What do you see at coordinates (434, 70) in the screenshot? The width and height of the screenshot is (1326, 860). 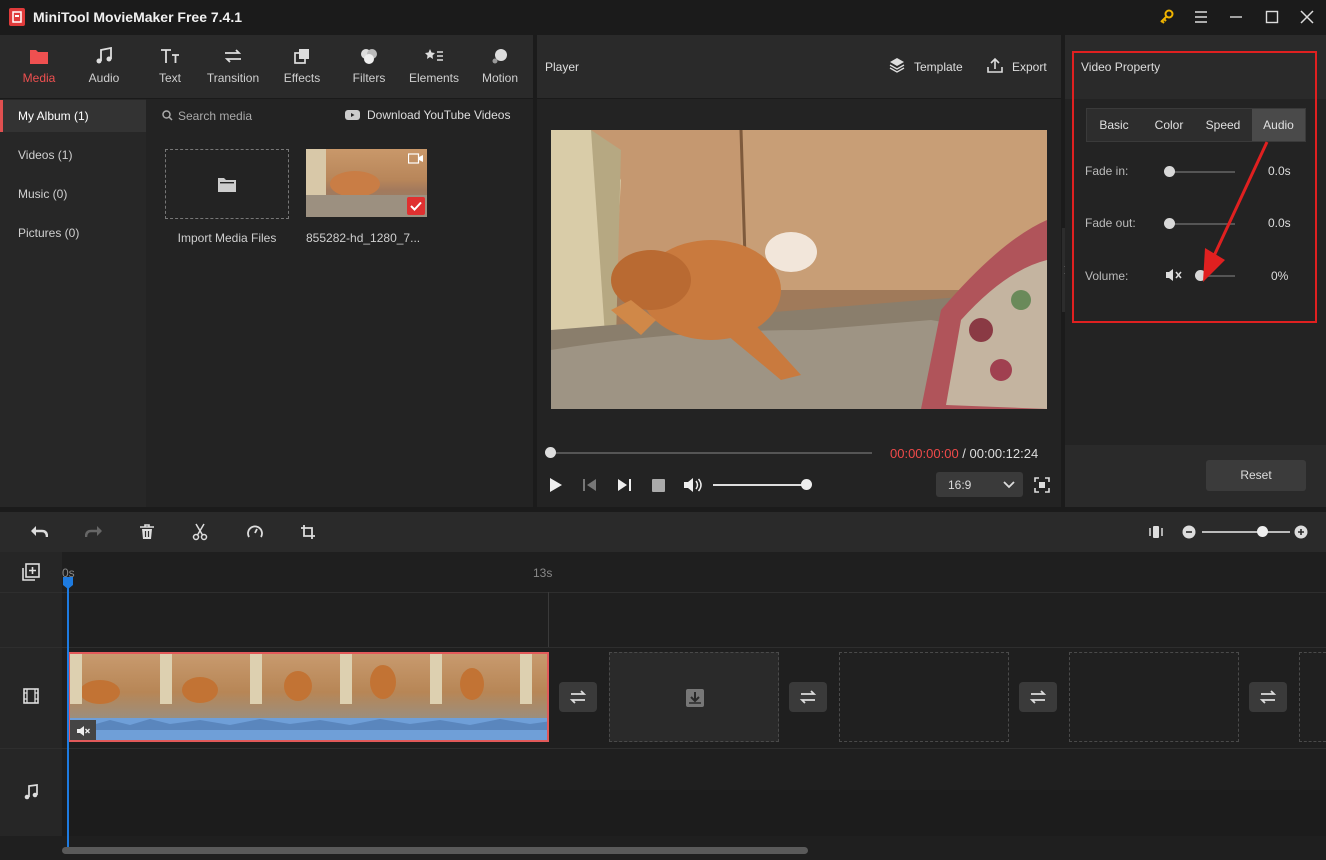 I see `tool-elements: Elements` at bounding box center [434, 70].